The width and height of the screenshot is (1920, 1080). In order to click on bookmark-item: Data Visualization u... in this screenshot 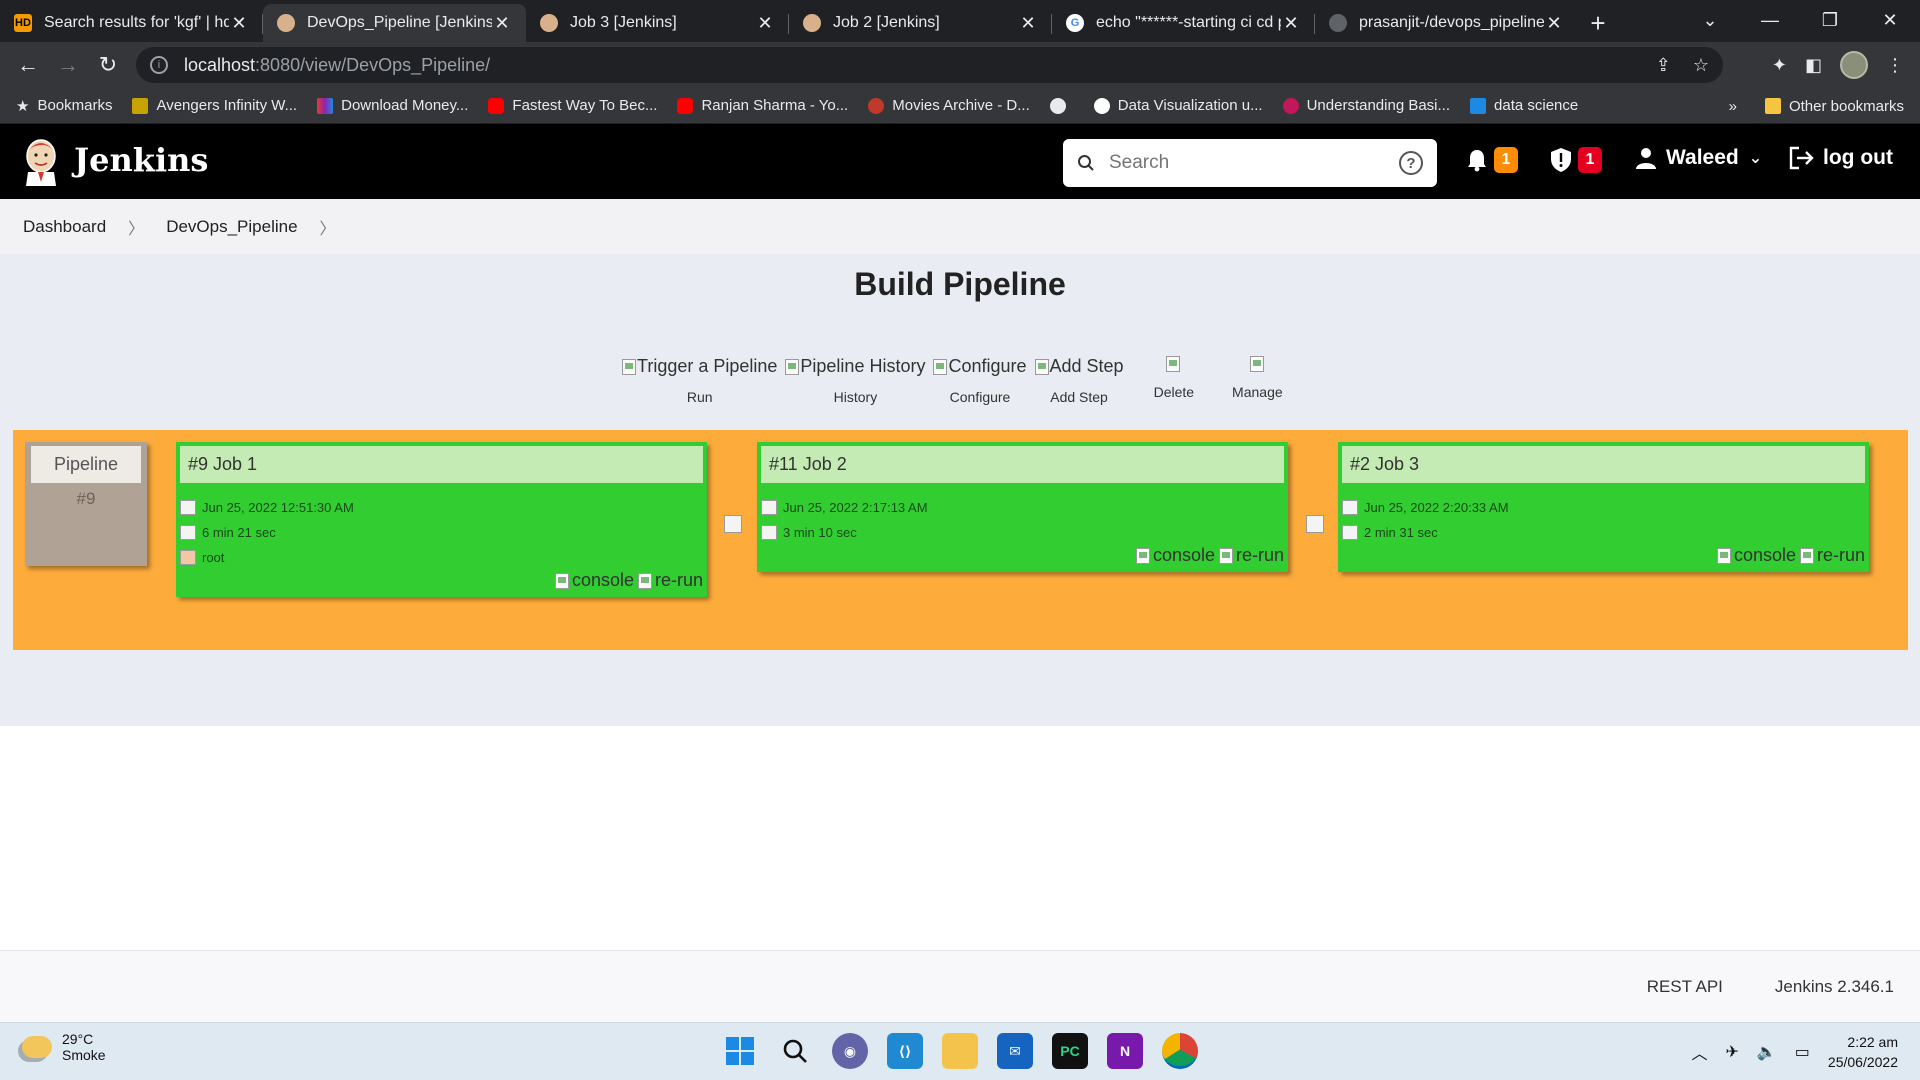, I will do `click(1178, 105)`.